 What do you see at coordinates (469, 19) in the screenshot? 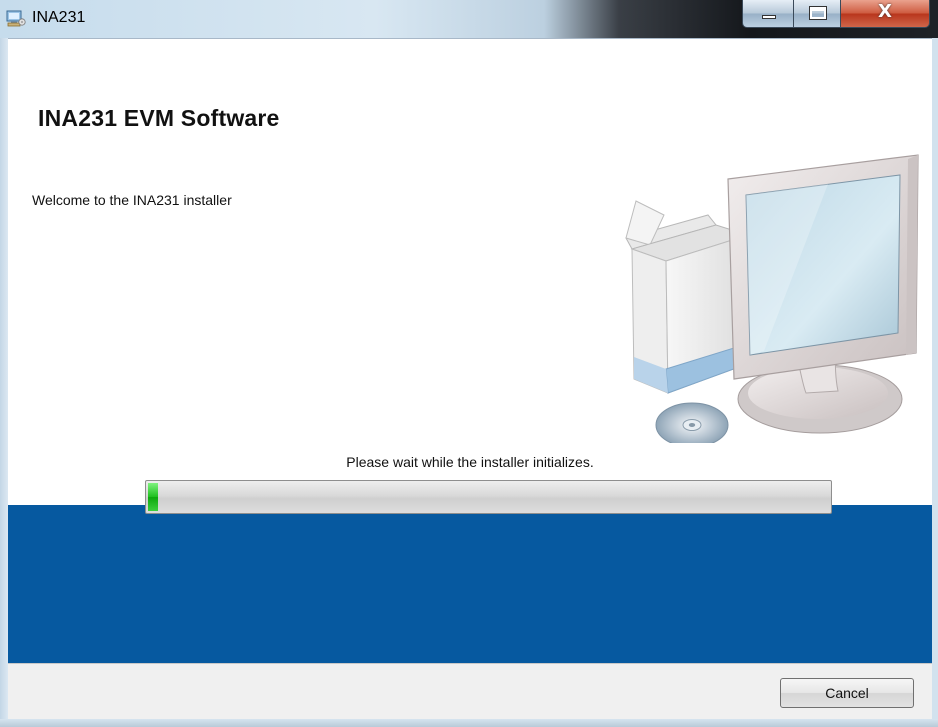
I see `title-bar: INA231 X` at bounding box center [469, 19].